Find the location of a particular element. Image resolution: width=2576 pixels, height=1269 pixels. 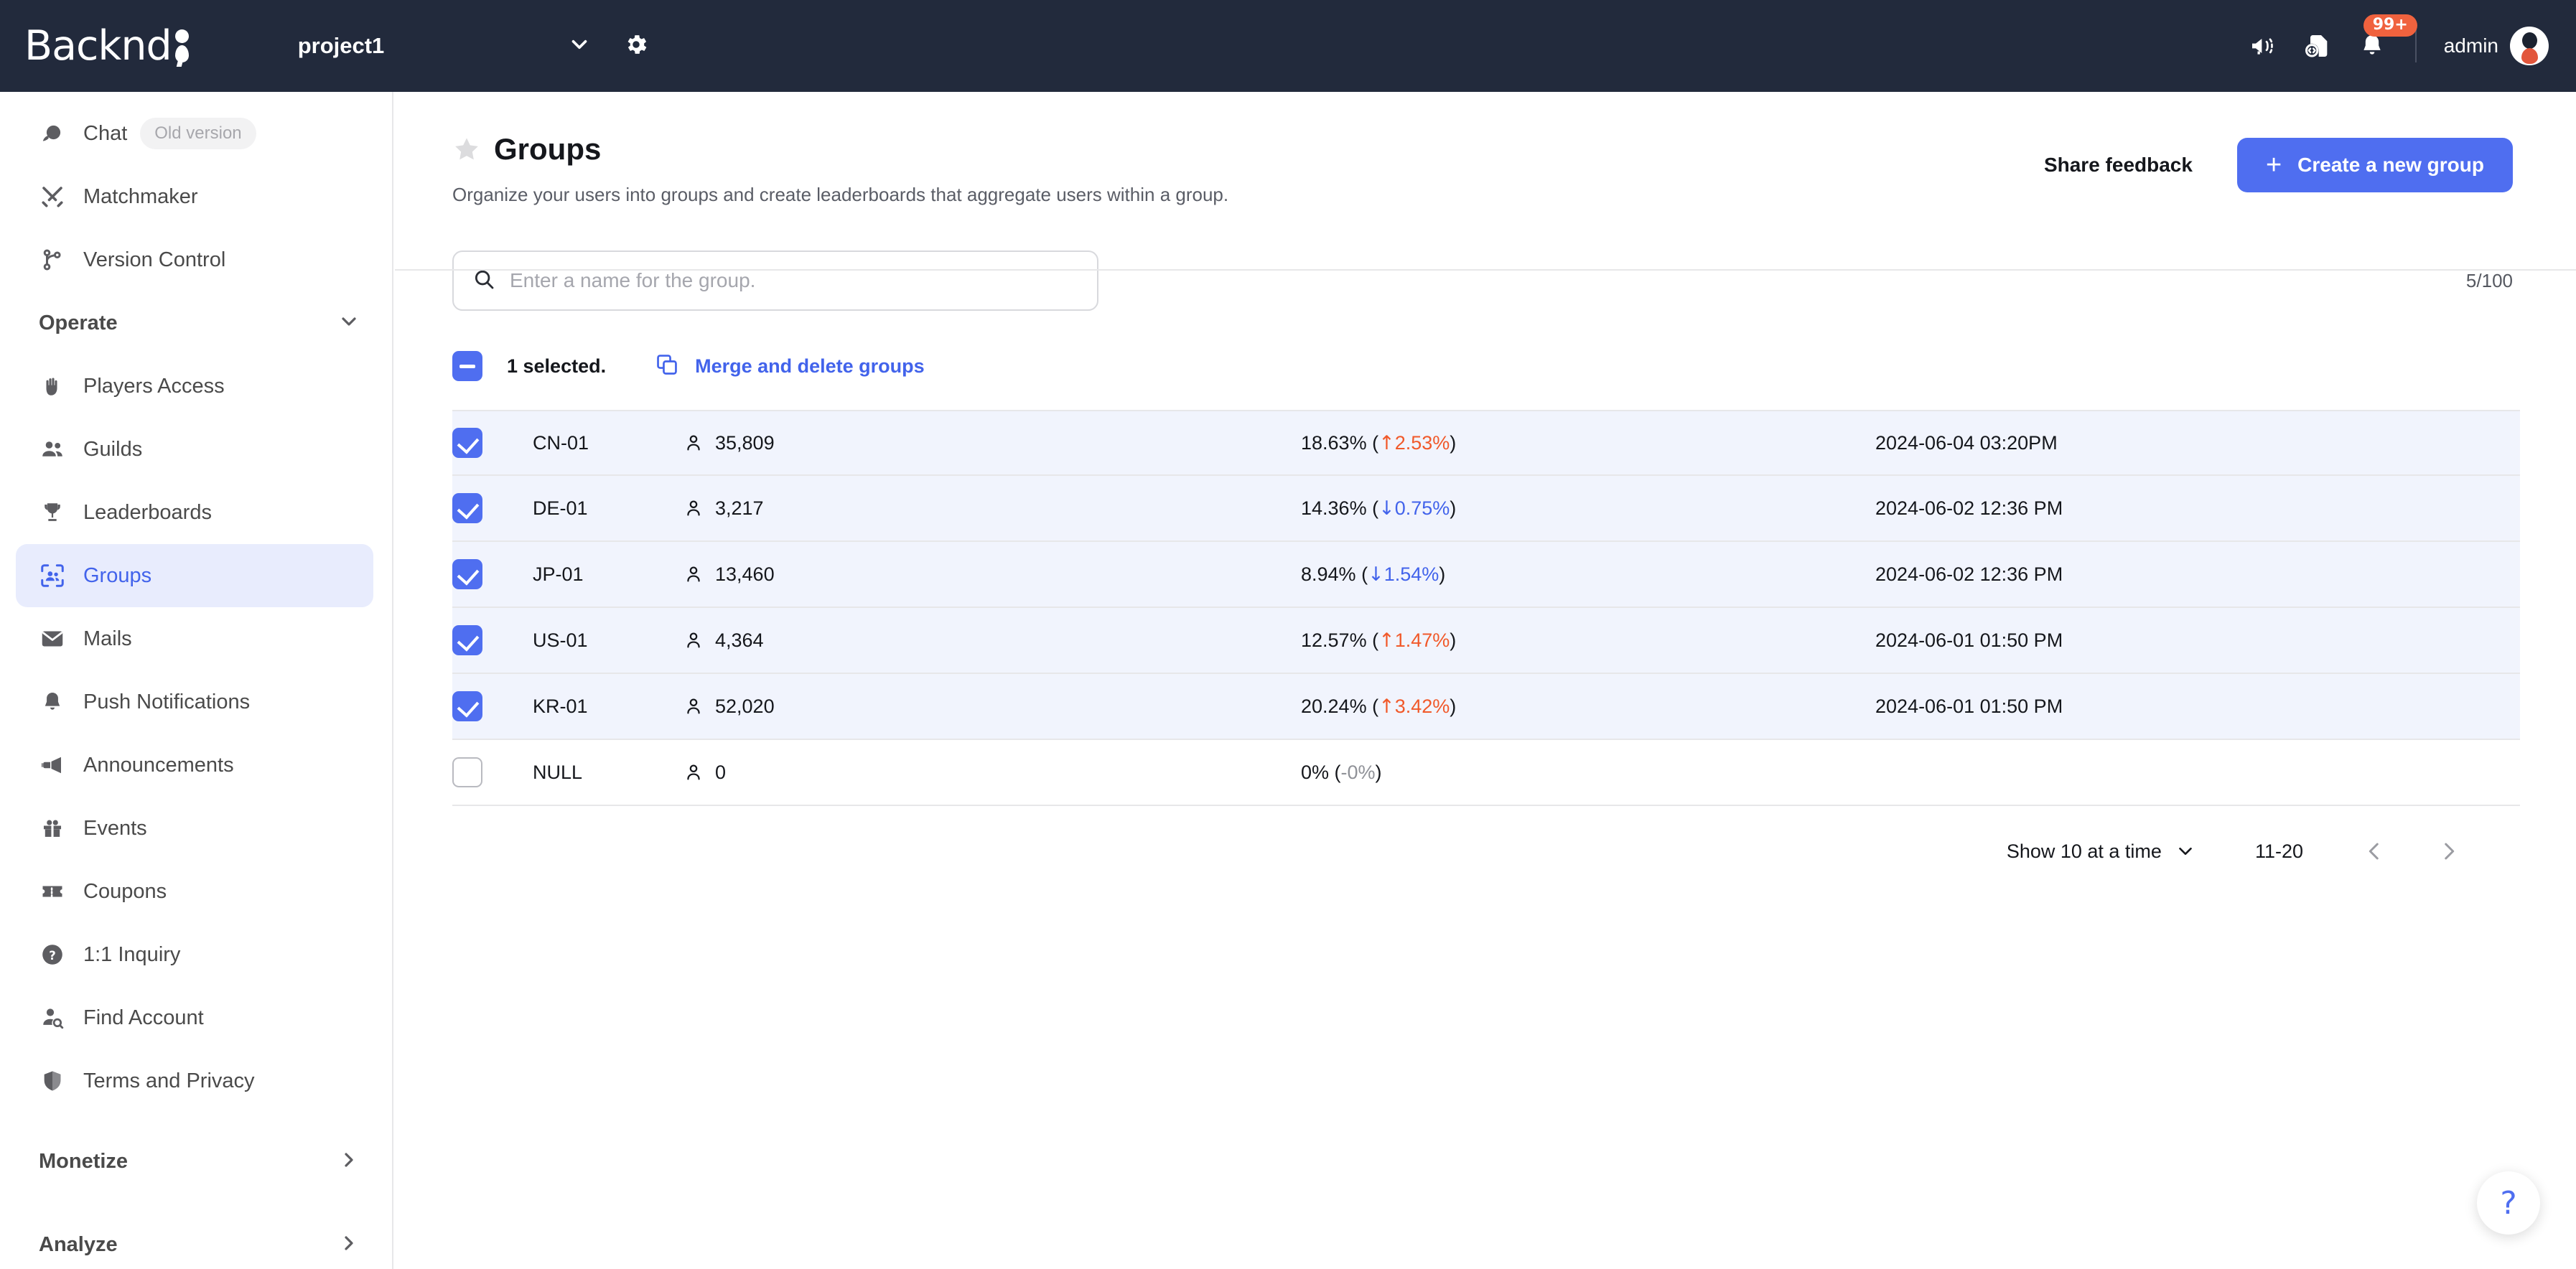

sidebar-section-monetize: Monetize is located at coordinates (193, 1161).